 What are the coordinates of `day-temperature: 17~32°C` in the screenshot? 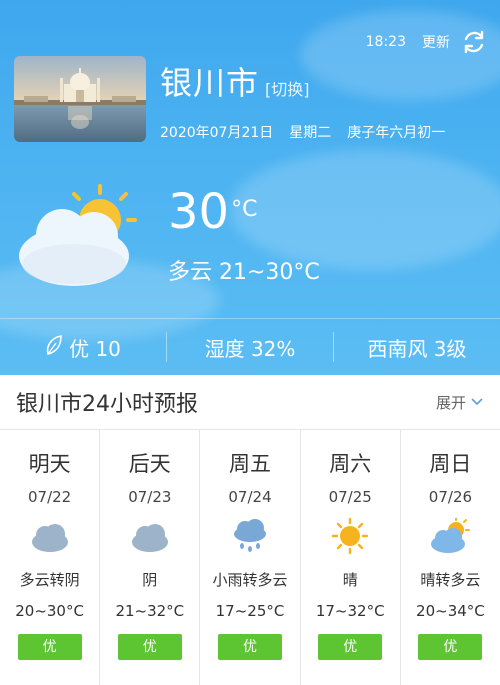 It's located at (350, 611).